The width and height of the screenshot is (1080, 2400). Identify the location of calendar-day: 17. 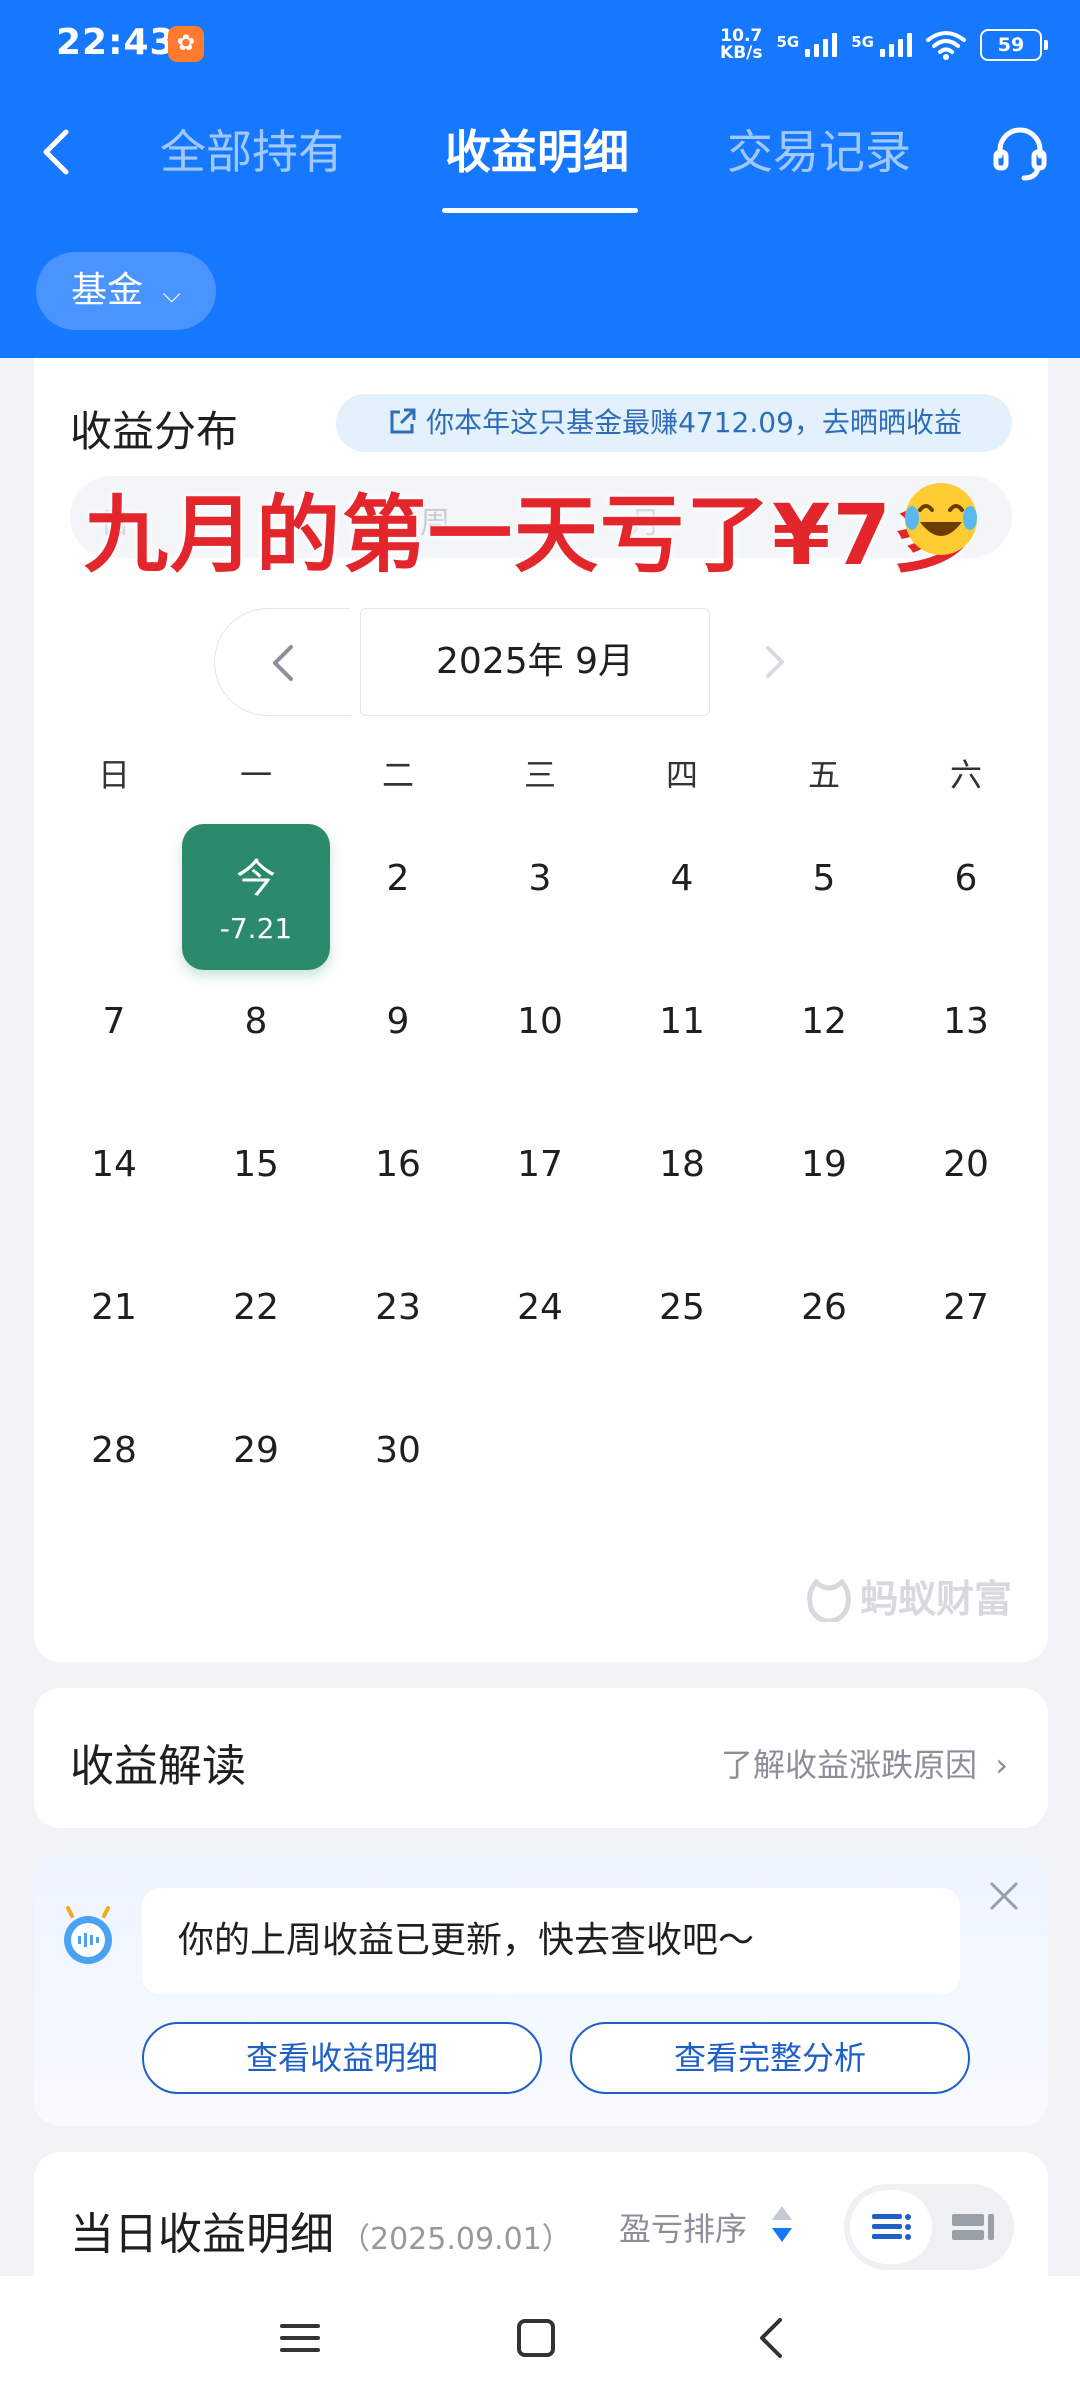
(540, 1164).